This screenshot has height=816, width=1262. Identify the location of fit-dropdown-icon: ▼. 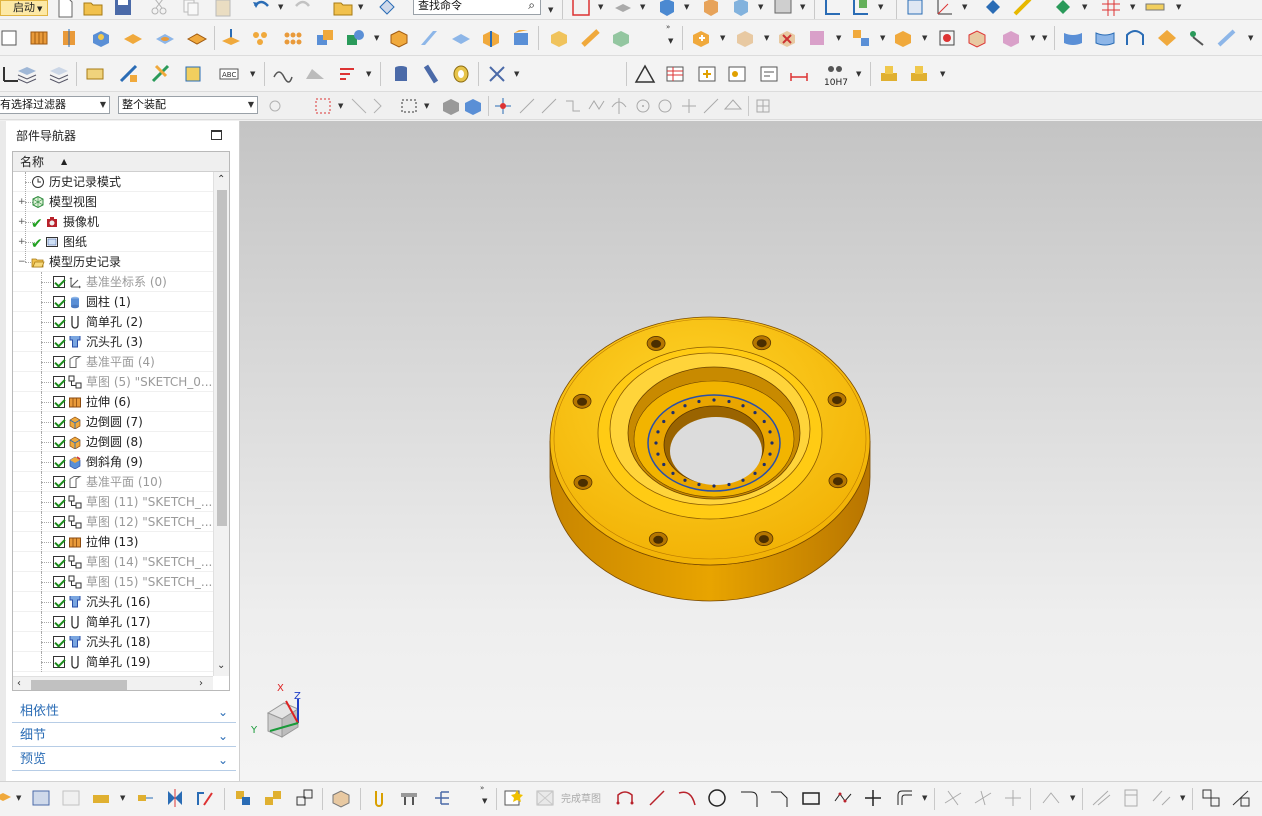
(601, 7).